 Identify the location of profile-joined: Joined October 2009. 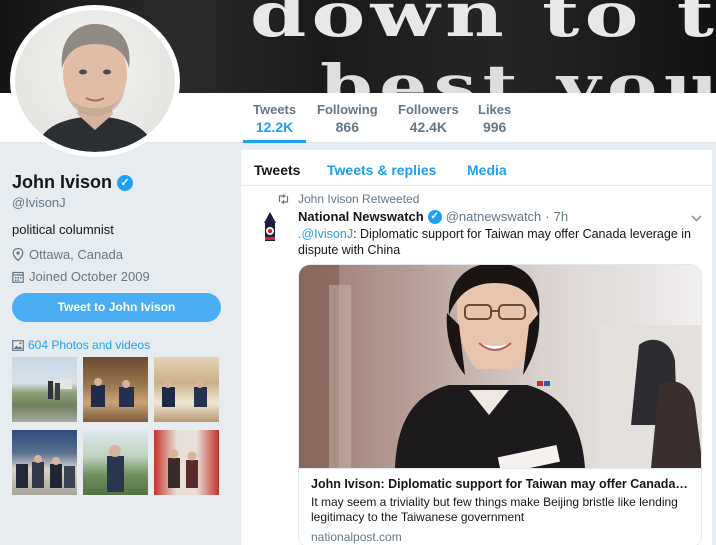
(89, 276).